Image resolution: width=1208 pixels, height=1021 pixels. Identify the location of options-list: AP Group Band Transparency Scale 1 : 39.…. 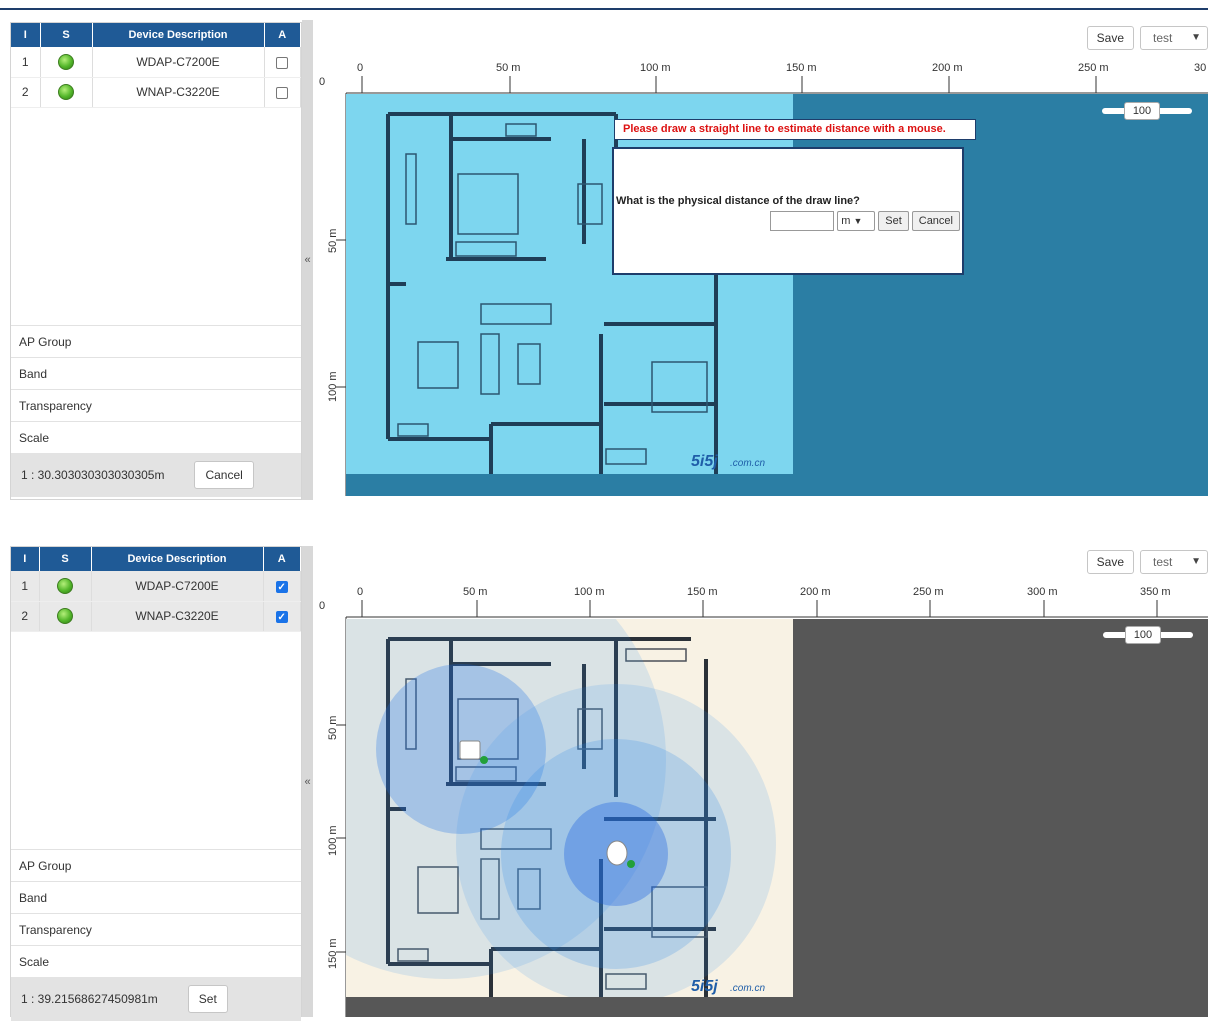
(156, 935).